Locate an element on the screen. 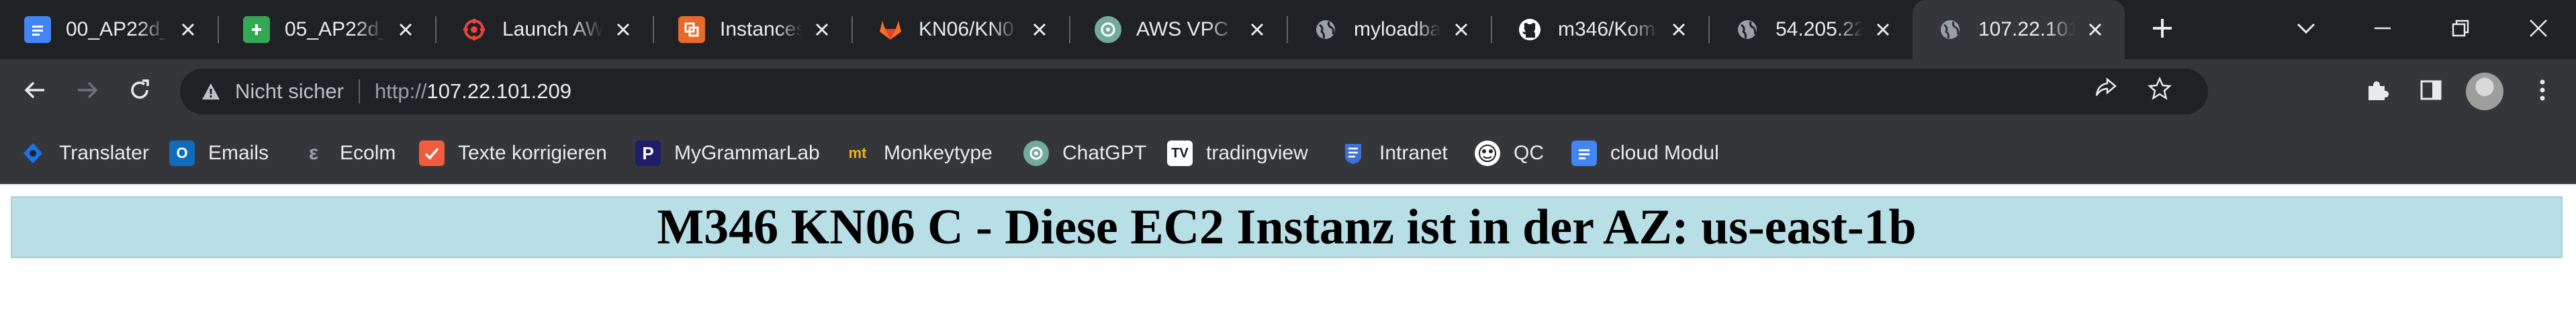  bookmark-intranet: Intranet is located at coordinates (1394, 153).